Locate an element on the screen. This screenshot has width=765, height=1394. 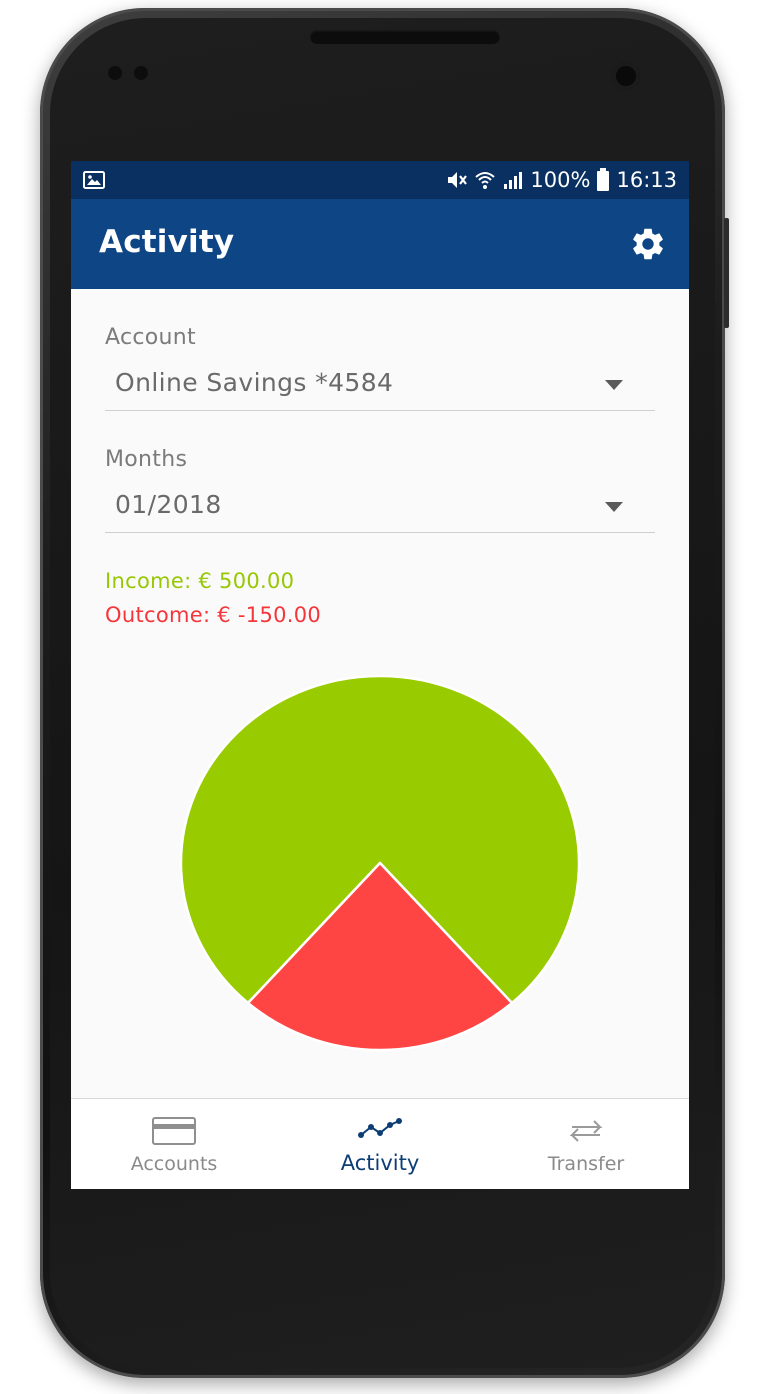
nav-item-accounts: Accounts is located at coordinates (174, 1144).